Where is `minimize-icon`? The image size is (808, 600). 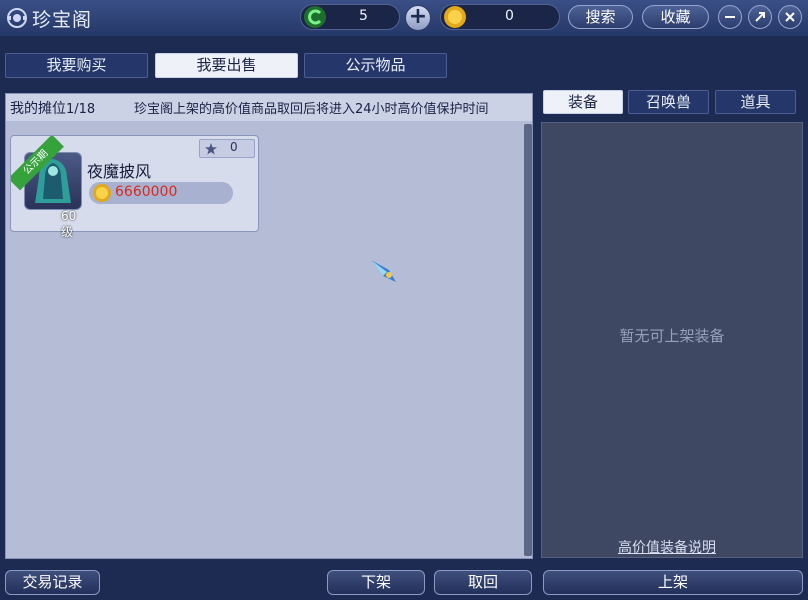 minimize-icon is located at coordinates (730, 17).